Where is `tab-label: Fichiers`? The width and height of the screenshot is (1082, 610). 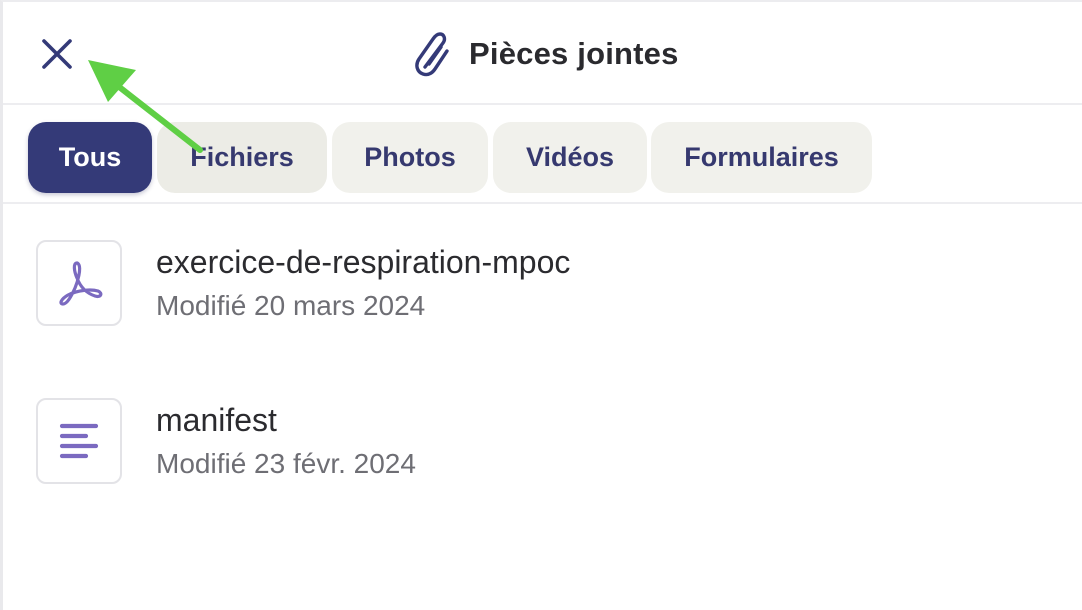 tab-label: Fichiers is located at coordinates (242, 157).